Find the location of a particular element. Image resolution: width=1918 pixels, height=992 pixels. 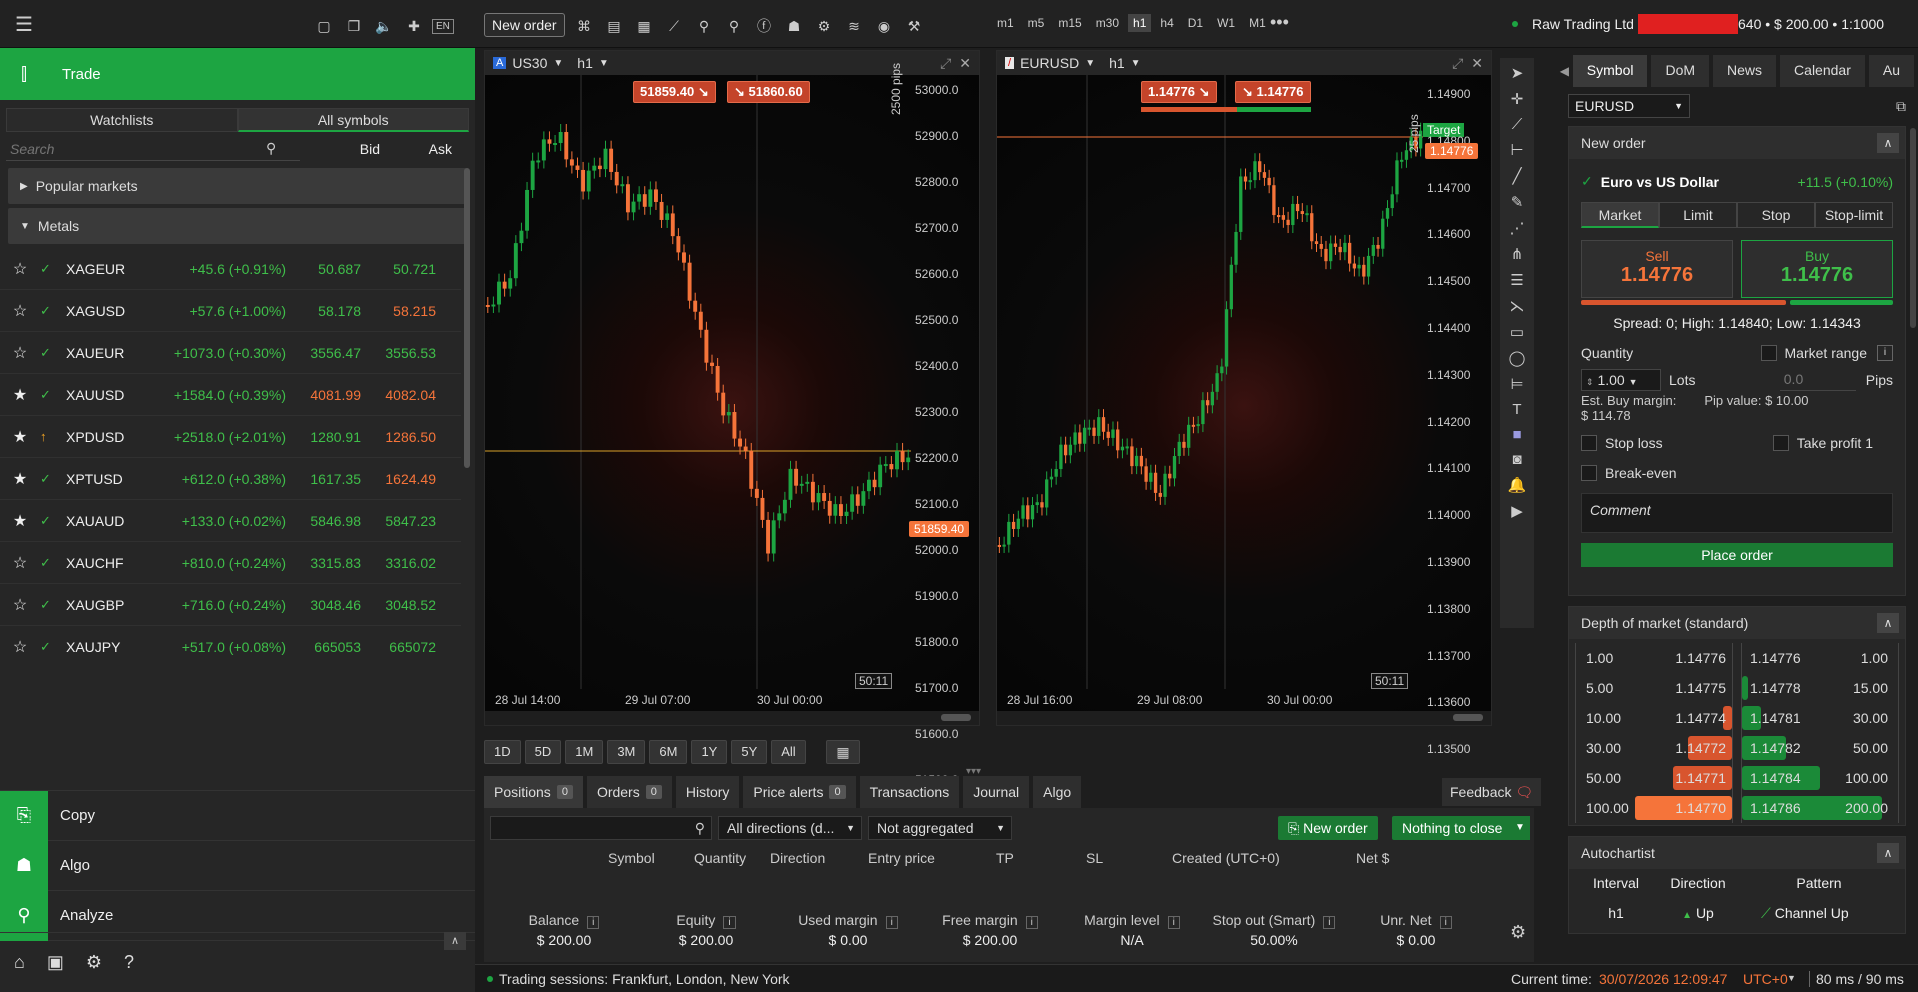

stop-loss-checkbox is located at coordinates (1589, 443).